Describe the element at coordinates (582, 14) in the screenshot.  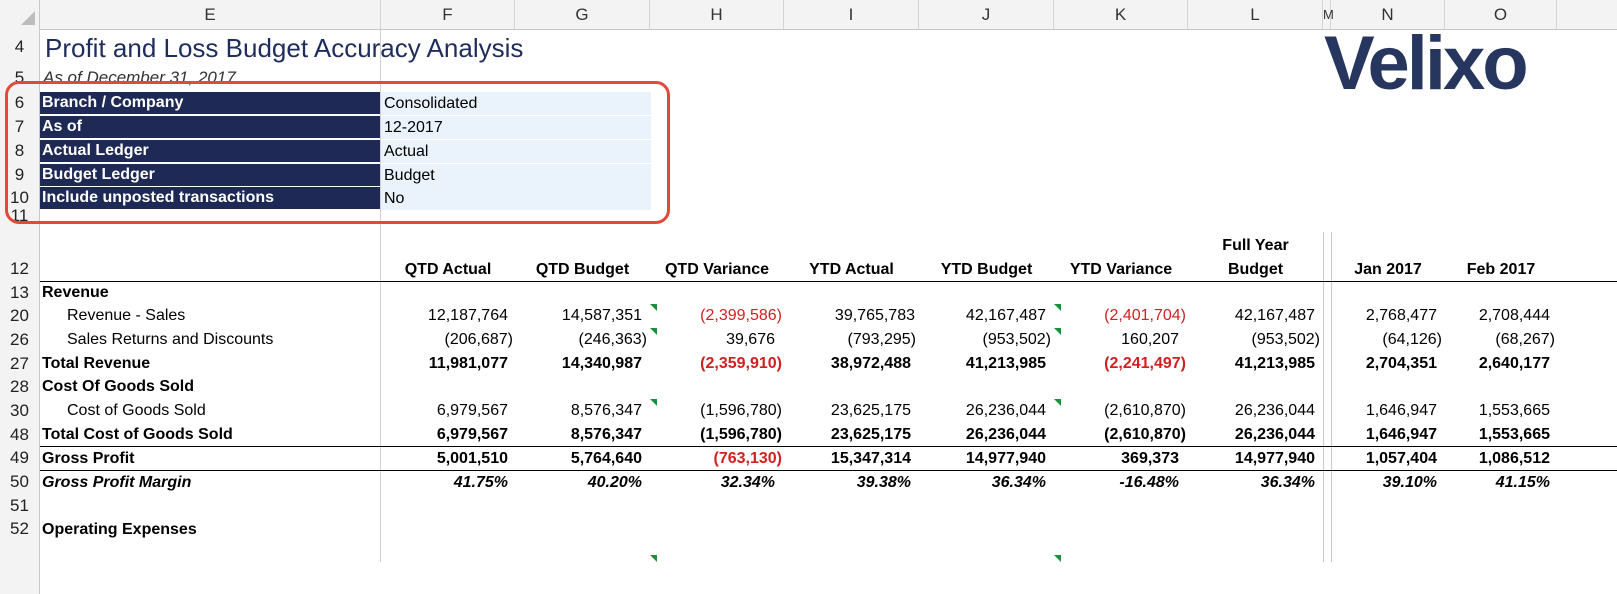
I see `column-header-g: G` at that location.